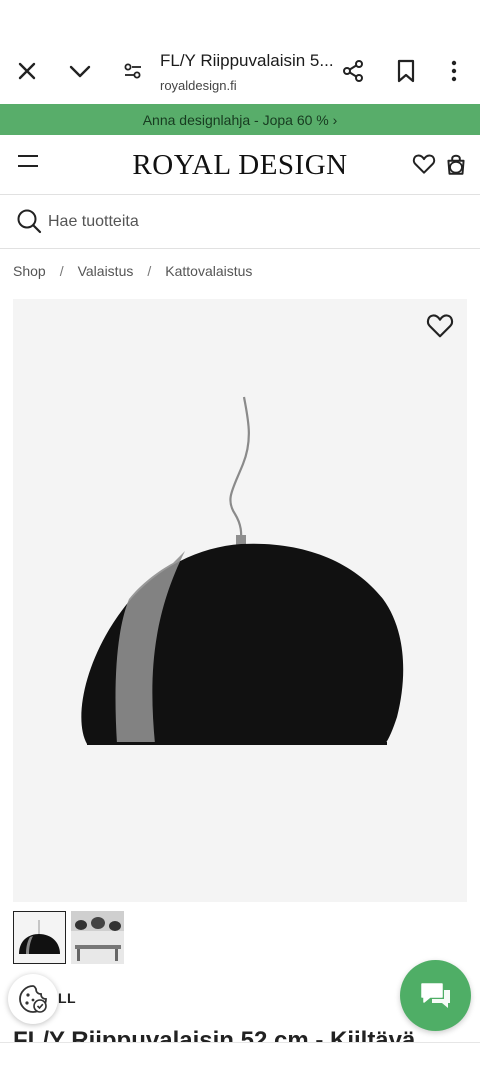  I want to click on product-title: FL/Y Riippuvalaisin 52 cm - Kiiltävä, so click(243, 1036).